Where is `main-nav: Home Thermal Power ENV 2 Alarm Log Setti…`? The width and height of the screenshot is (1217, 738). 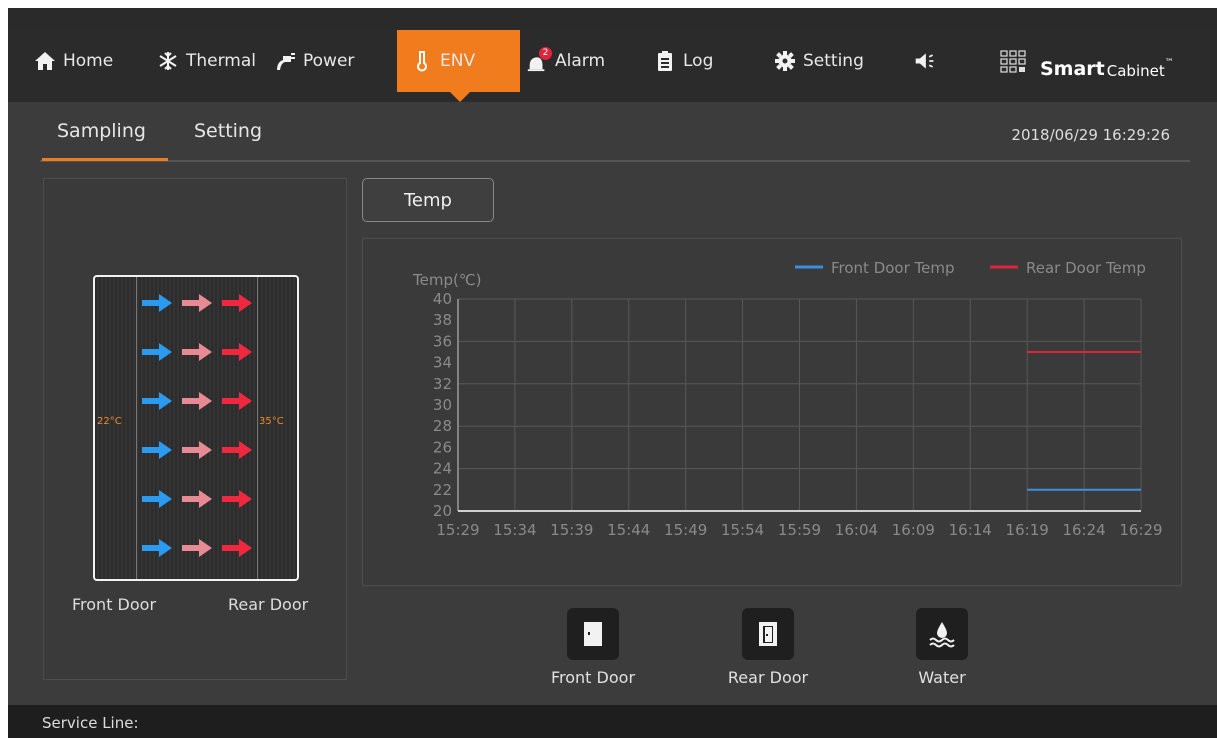
main-nav: Home Thermal Power ENV 2 Alarm Log Setti… is located at coordinates (612, 66).